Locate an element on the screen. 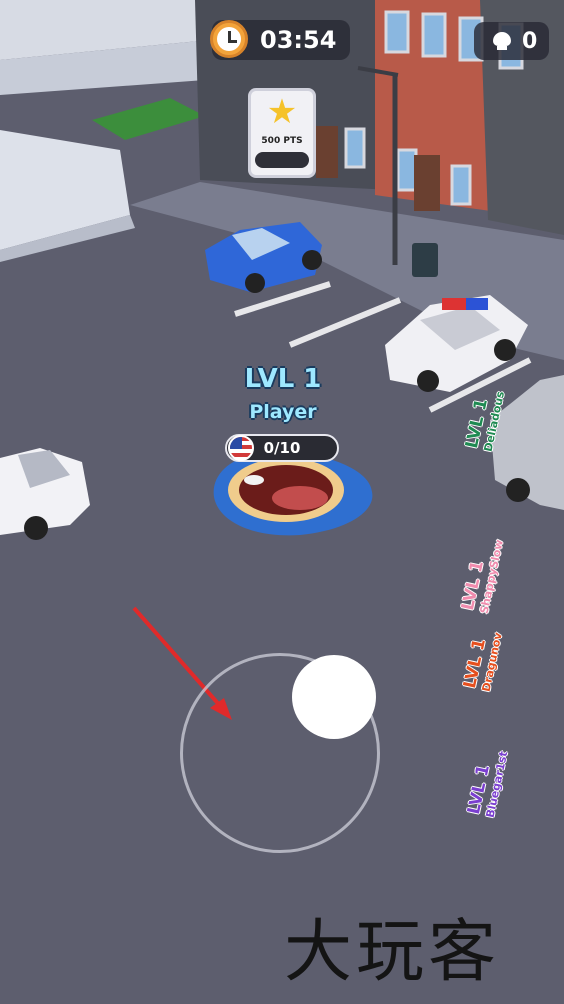  bonus-points-label: 500 PTS is located at coordinates (282, 141).